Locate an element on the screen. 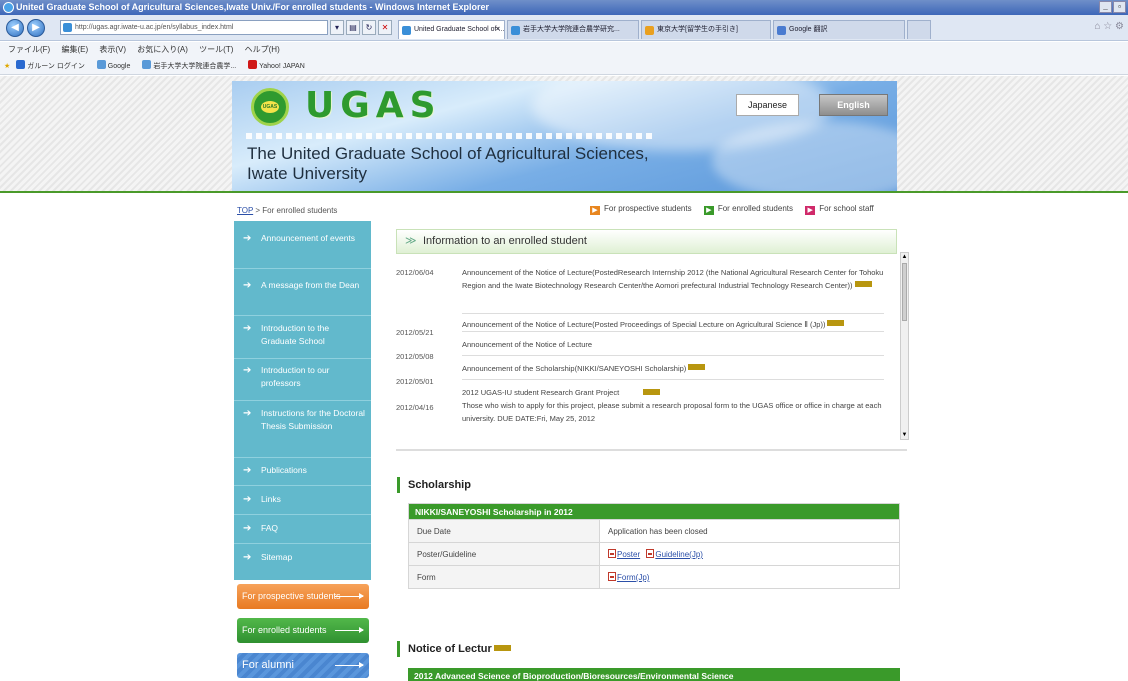 This screenshot has width=1128, height=681. form-link: Form(Jp) is located at coordinates (633, 577).